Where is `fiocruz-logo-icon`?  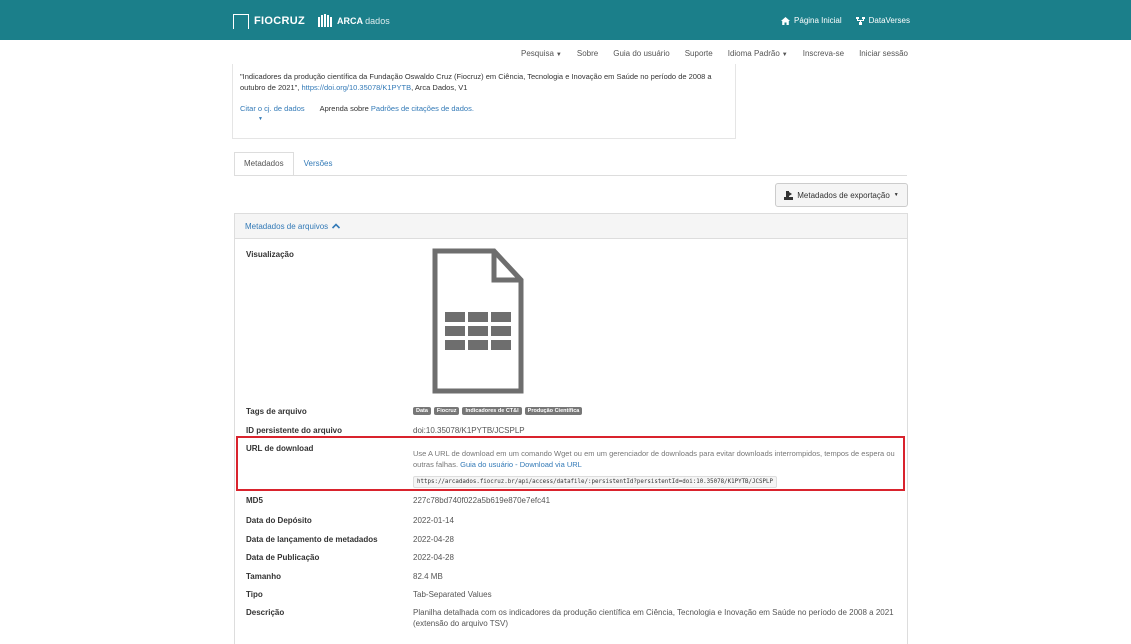 fiocruz-logo-icon is located at coordinates (241, 21).